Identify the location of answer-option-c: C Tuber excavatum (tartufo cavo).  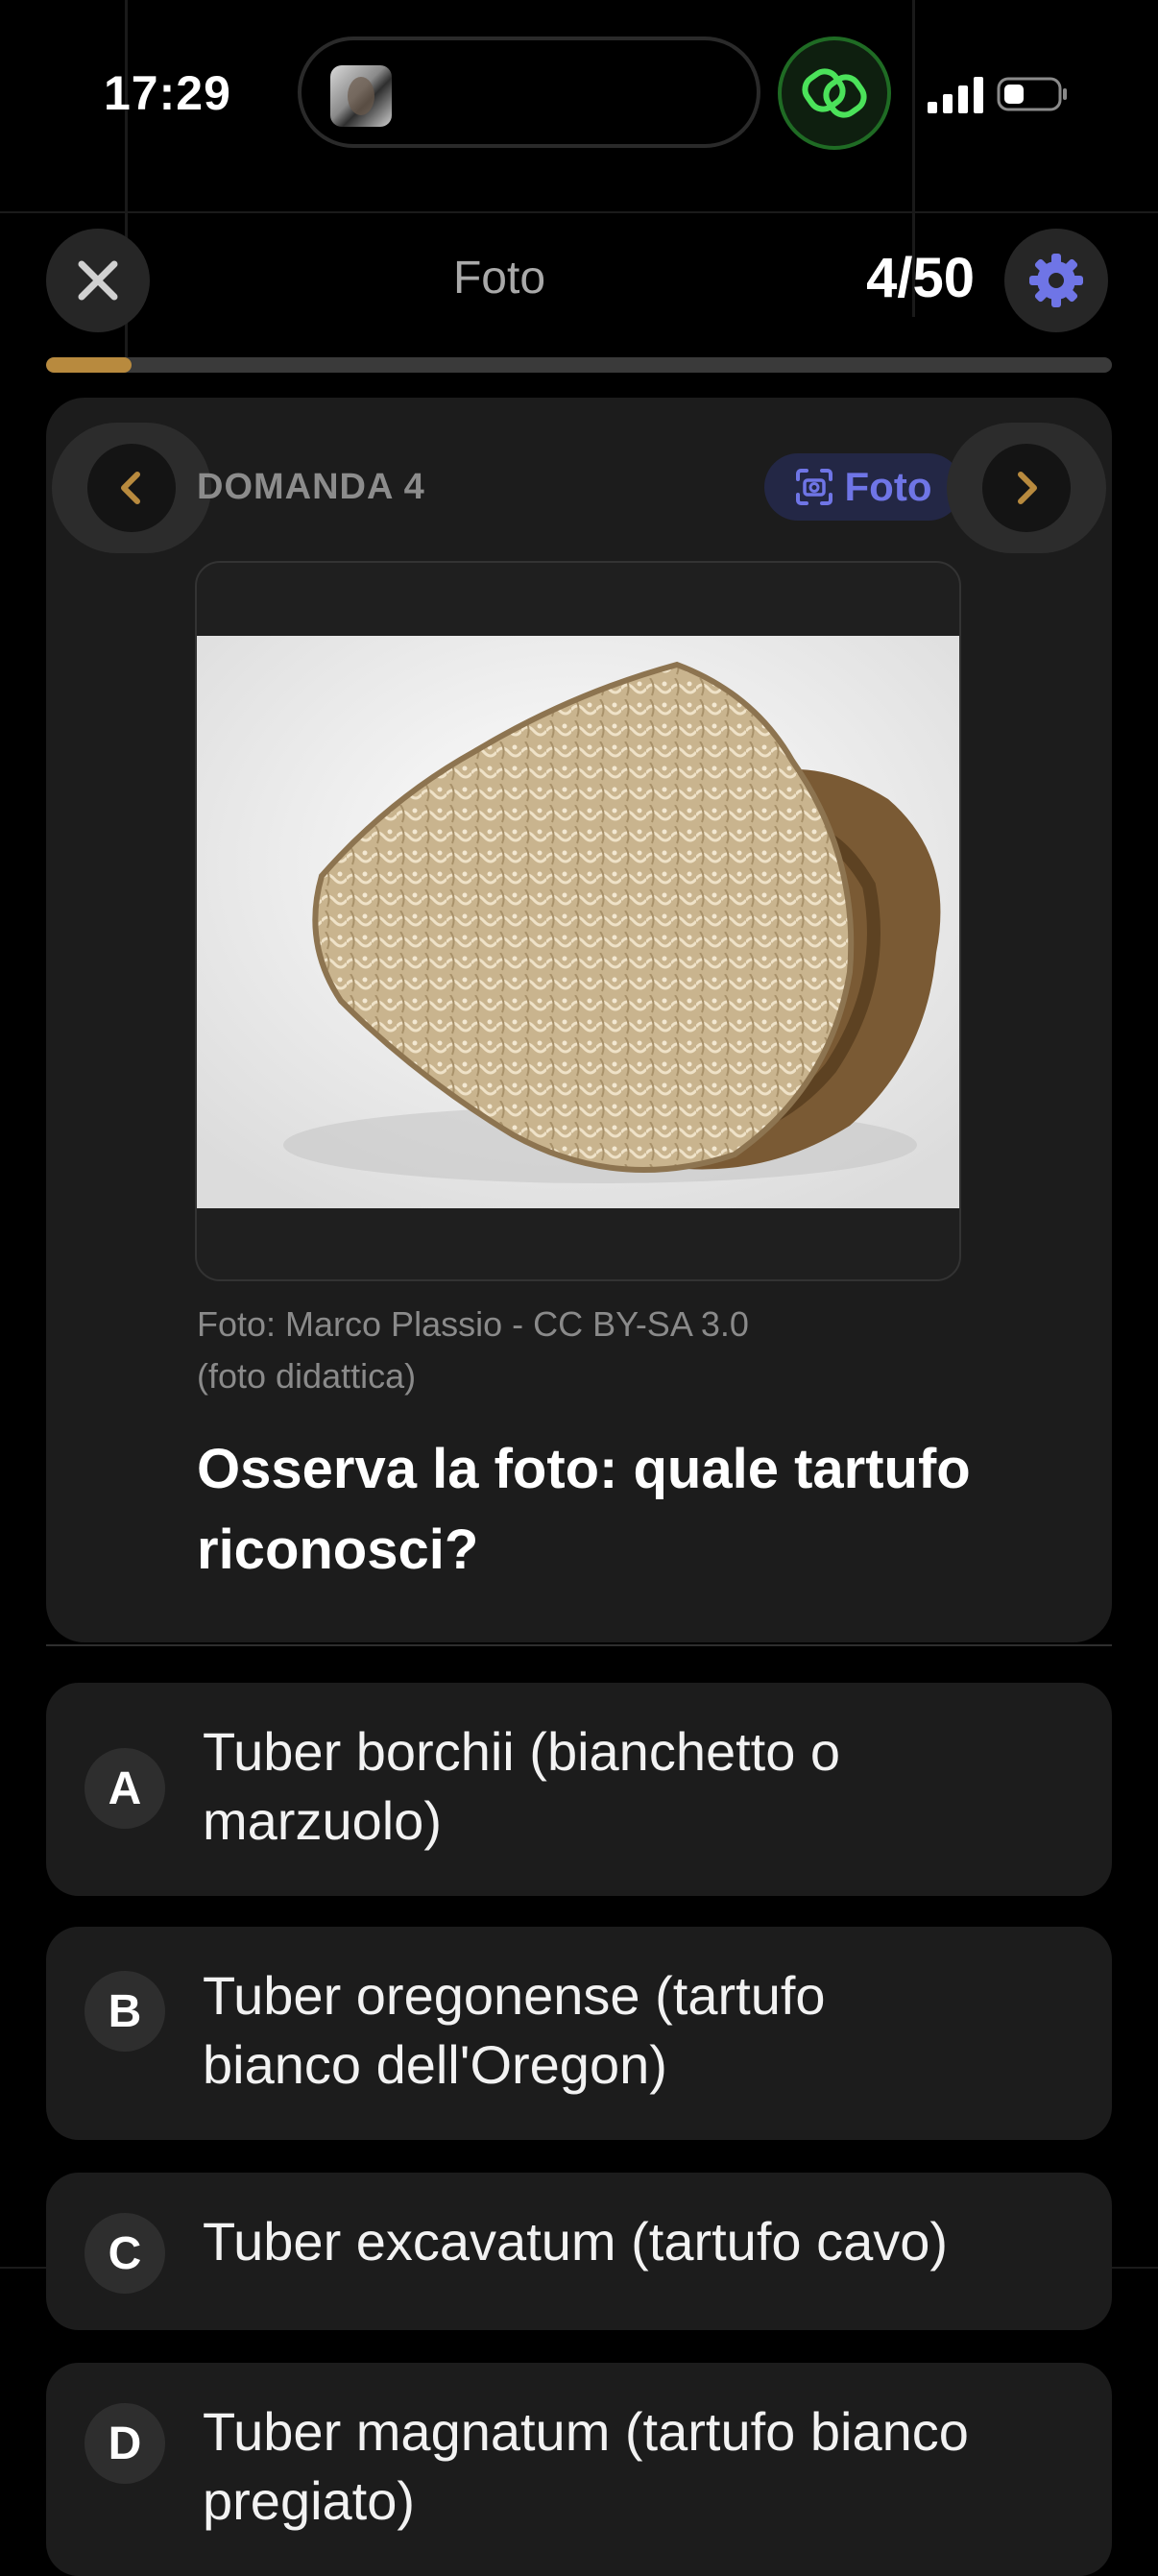
(579, 2251).